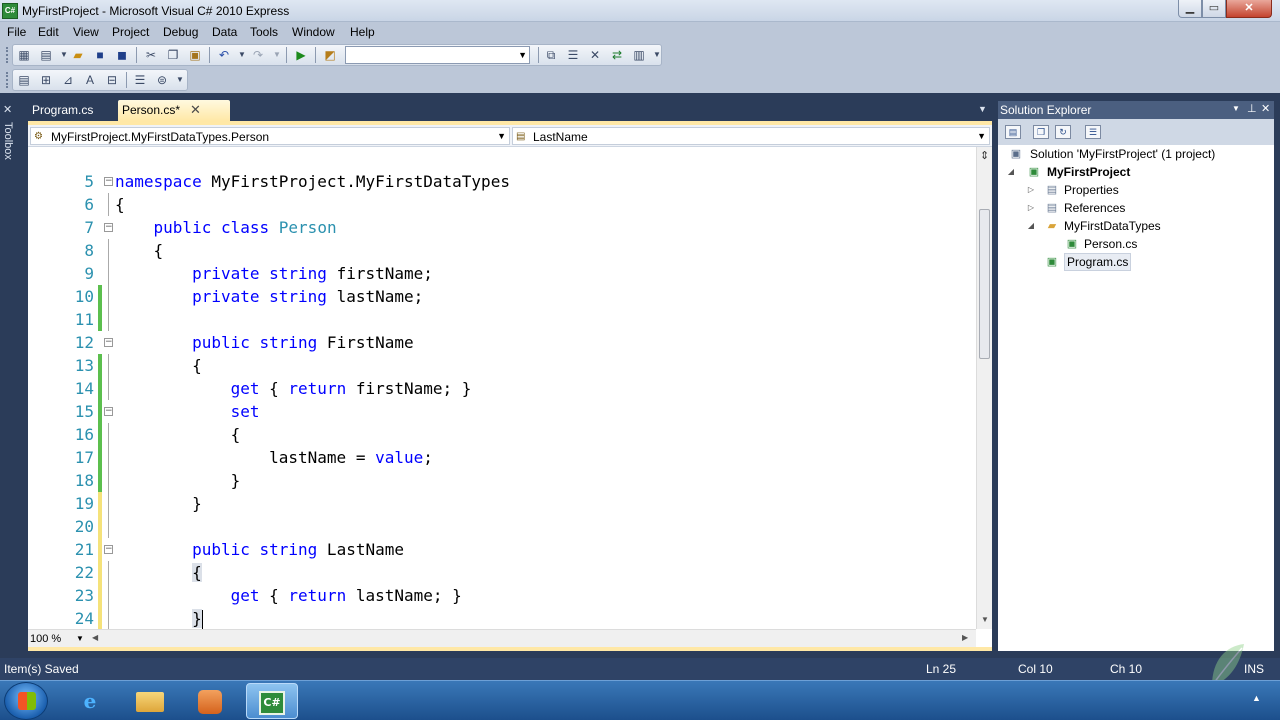 Image resolution: width=1280 pixels, height=720 pixels. What do you see at coordinates (1252, 108) in the screenshot?
I see `pin-icon: ⊥` at bounding box center [1252, 108].